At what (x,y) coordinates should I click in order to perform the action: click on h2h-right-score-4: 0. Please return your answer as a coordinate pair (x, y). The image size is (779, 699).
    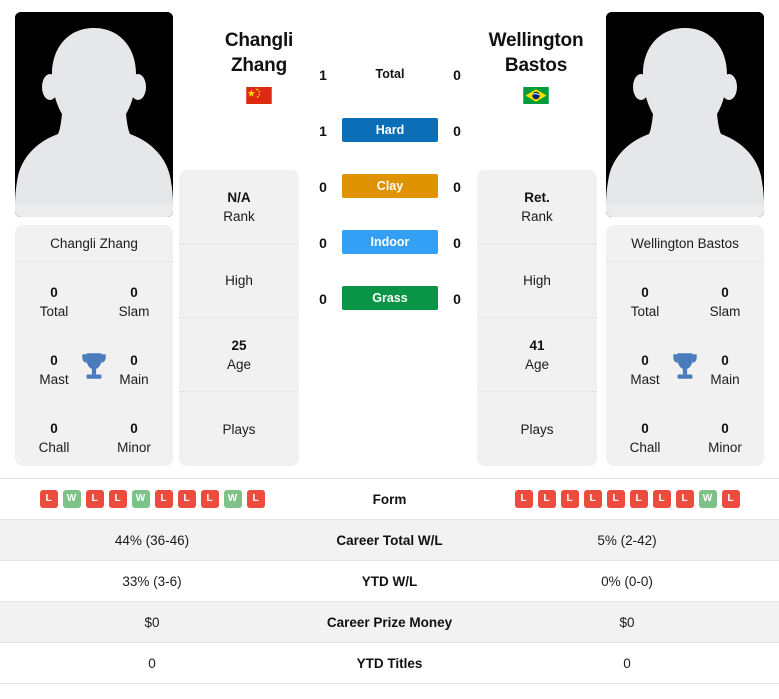
    Looking at the image, I should click on (457, 299).